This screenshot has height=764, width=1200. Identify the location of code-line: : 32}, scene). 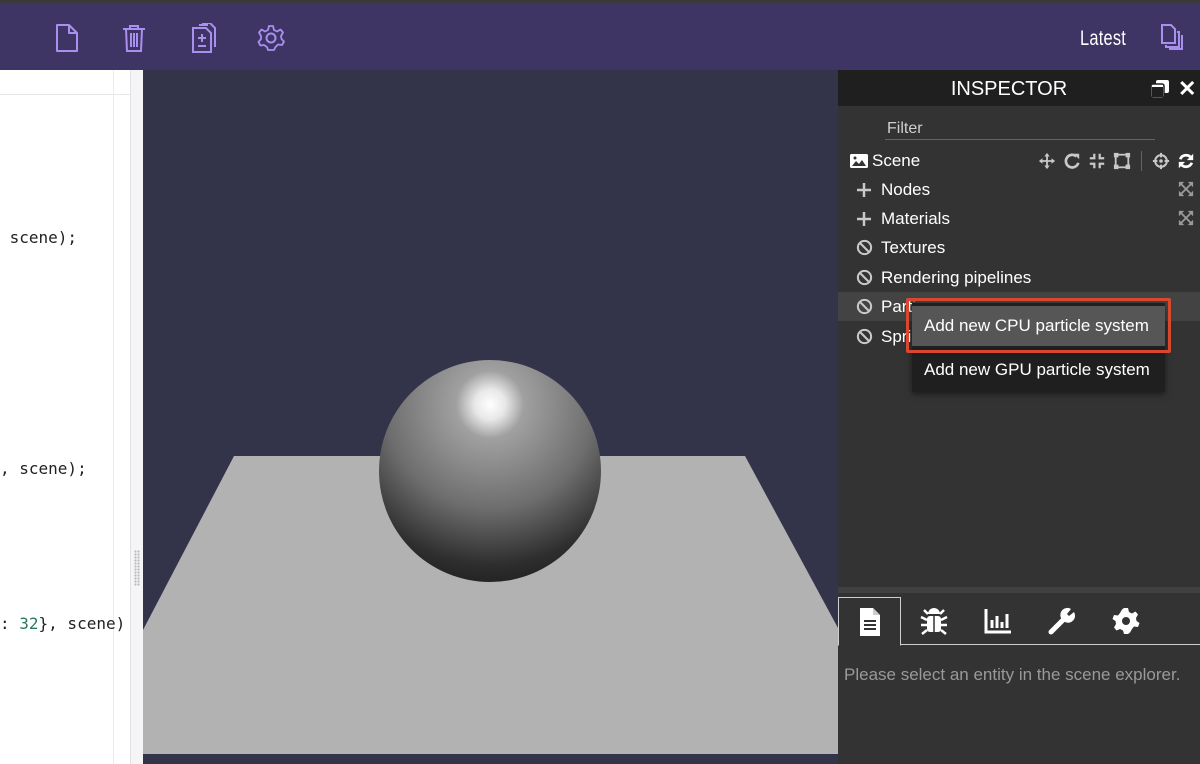
(62, 623).